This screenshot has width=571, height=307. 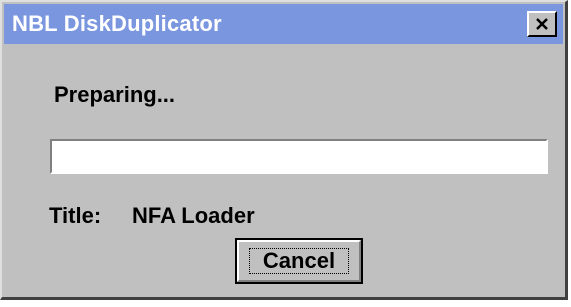 I want to click on progress-bar, so click(x=299, y=156).